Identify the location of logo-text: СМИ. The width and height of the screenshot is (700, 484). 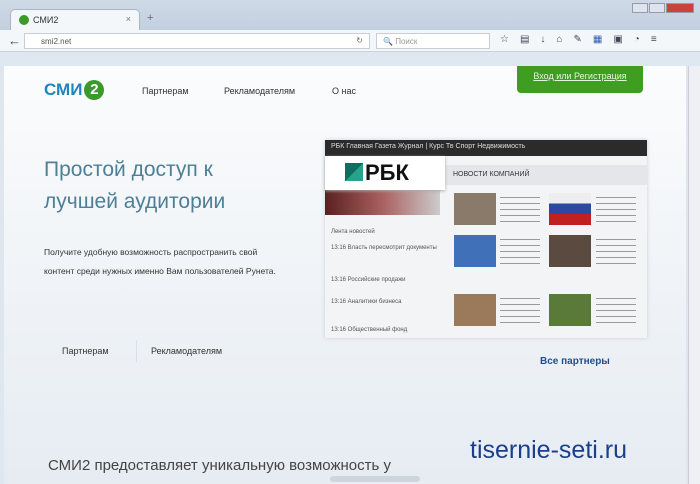
(63, 89).